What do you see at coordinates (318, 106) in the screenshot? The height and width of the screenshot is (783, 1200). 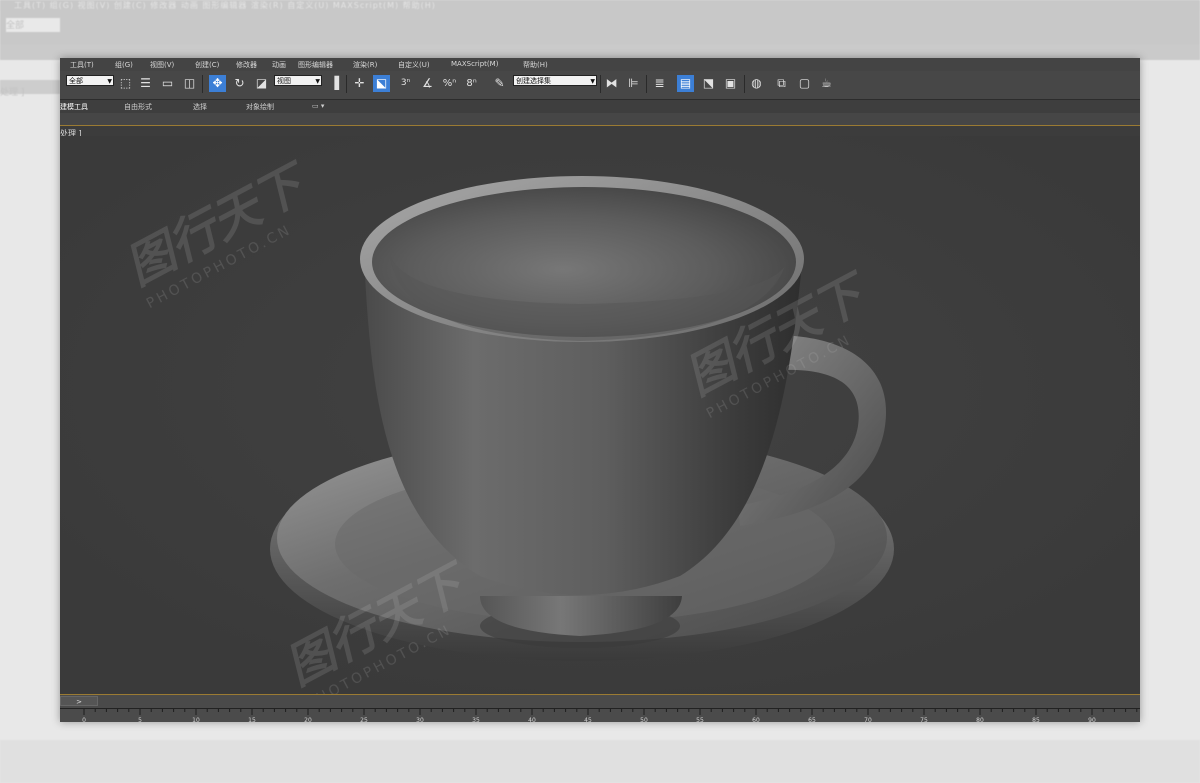 I see `ribbon-options-icon: ▭ ▾` at bounding box center [318, 106].